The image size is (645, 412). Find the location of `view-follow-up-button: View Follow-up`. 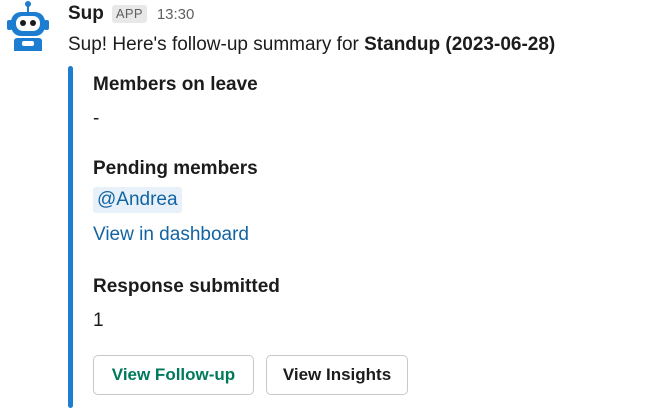

view-follow-up-button: View Follow-up is located at coordinates (173, 375).